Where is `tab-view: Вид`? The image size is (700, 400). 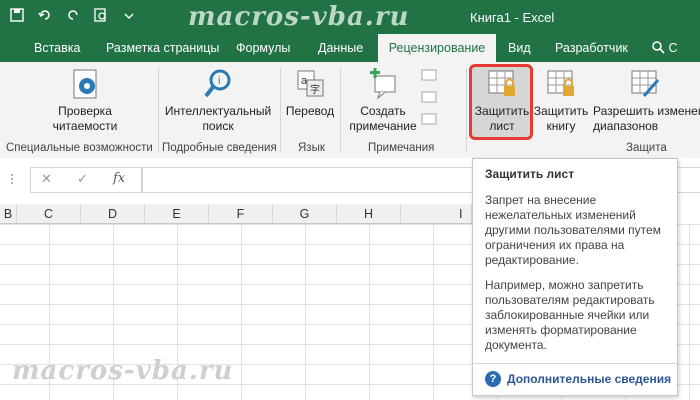
tab-view: Вид is located at coordinates (519, 48).